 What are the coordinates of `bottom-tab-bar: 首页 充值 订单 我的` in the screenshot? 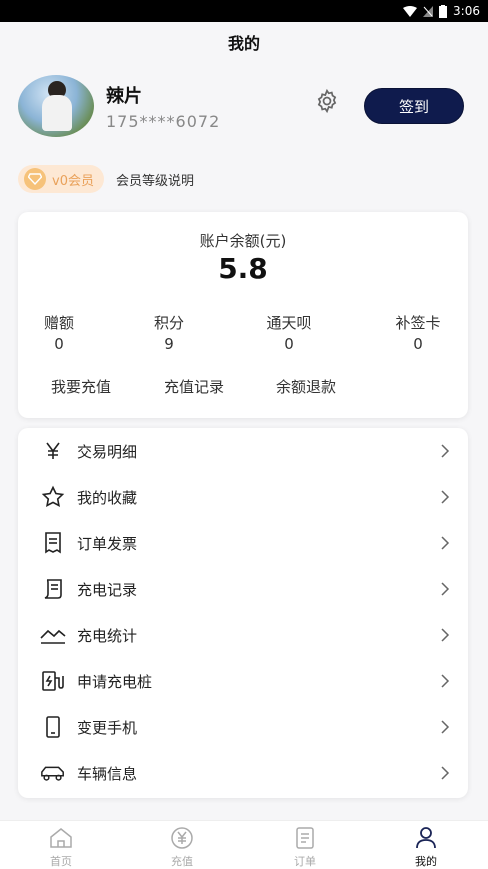 It's located at (244, 844).